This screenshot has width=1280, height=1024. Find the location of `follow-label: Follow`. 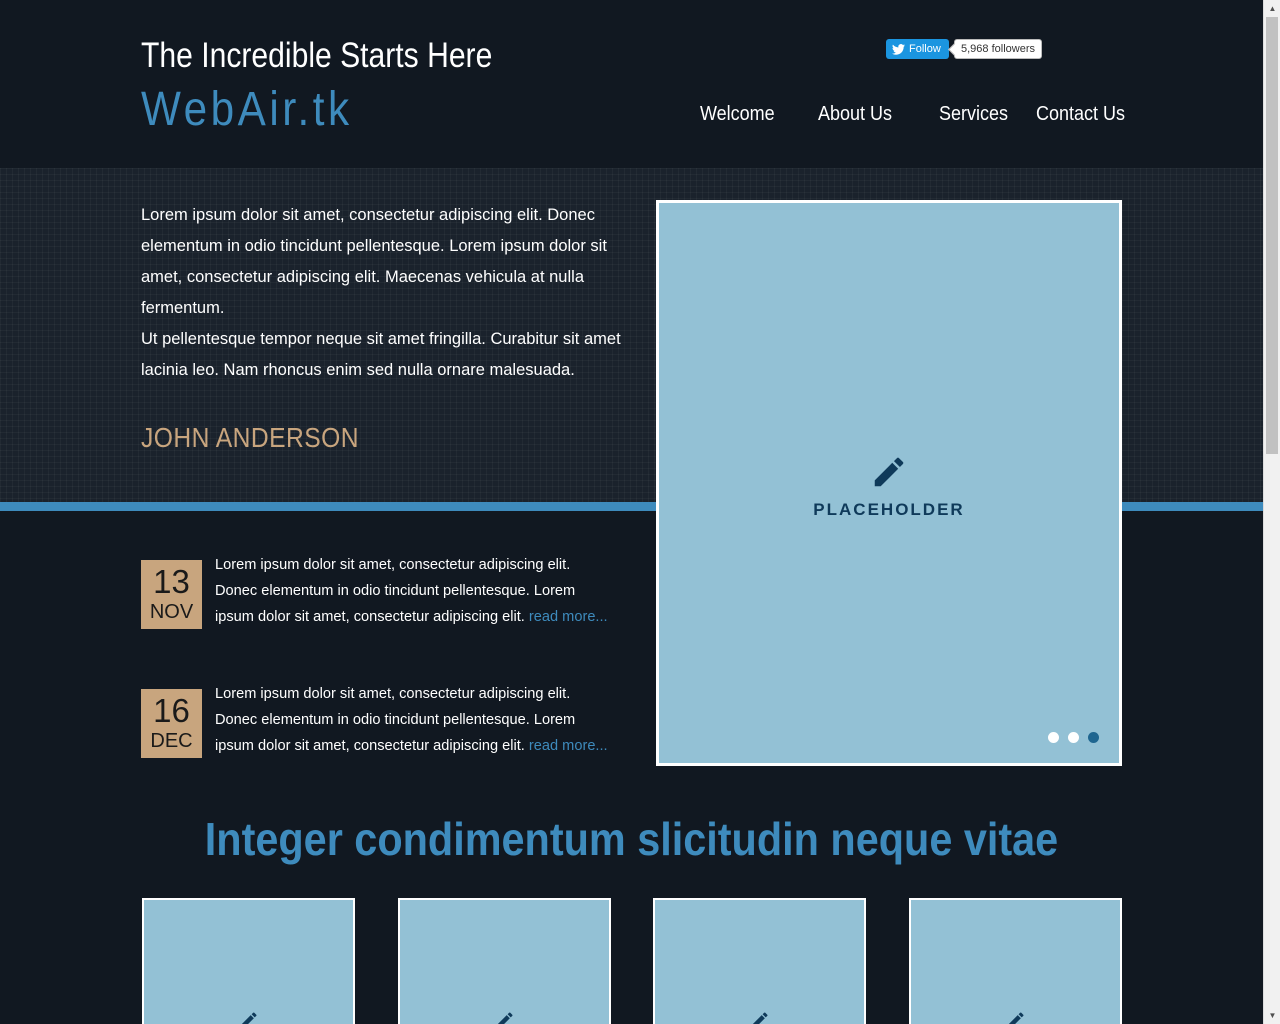

follow-label: Follow is located at coordinates (925, 49).